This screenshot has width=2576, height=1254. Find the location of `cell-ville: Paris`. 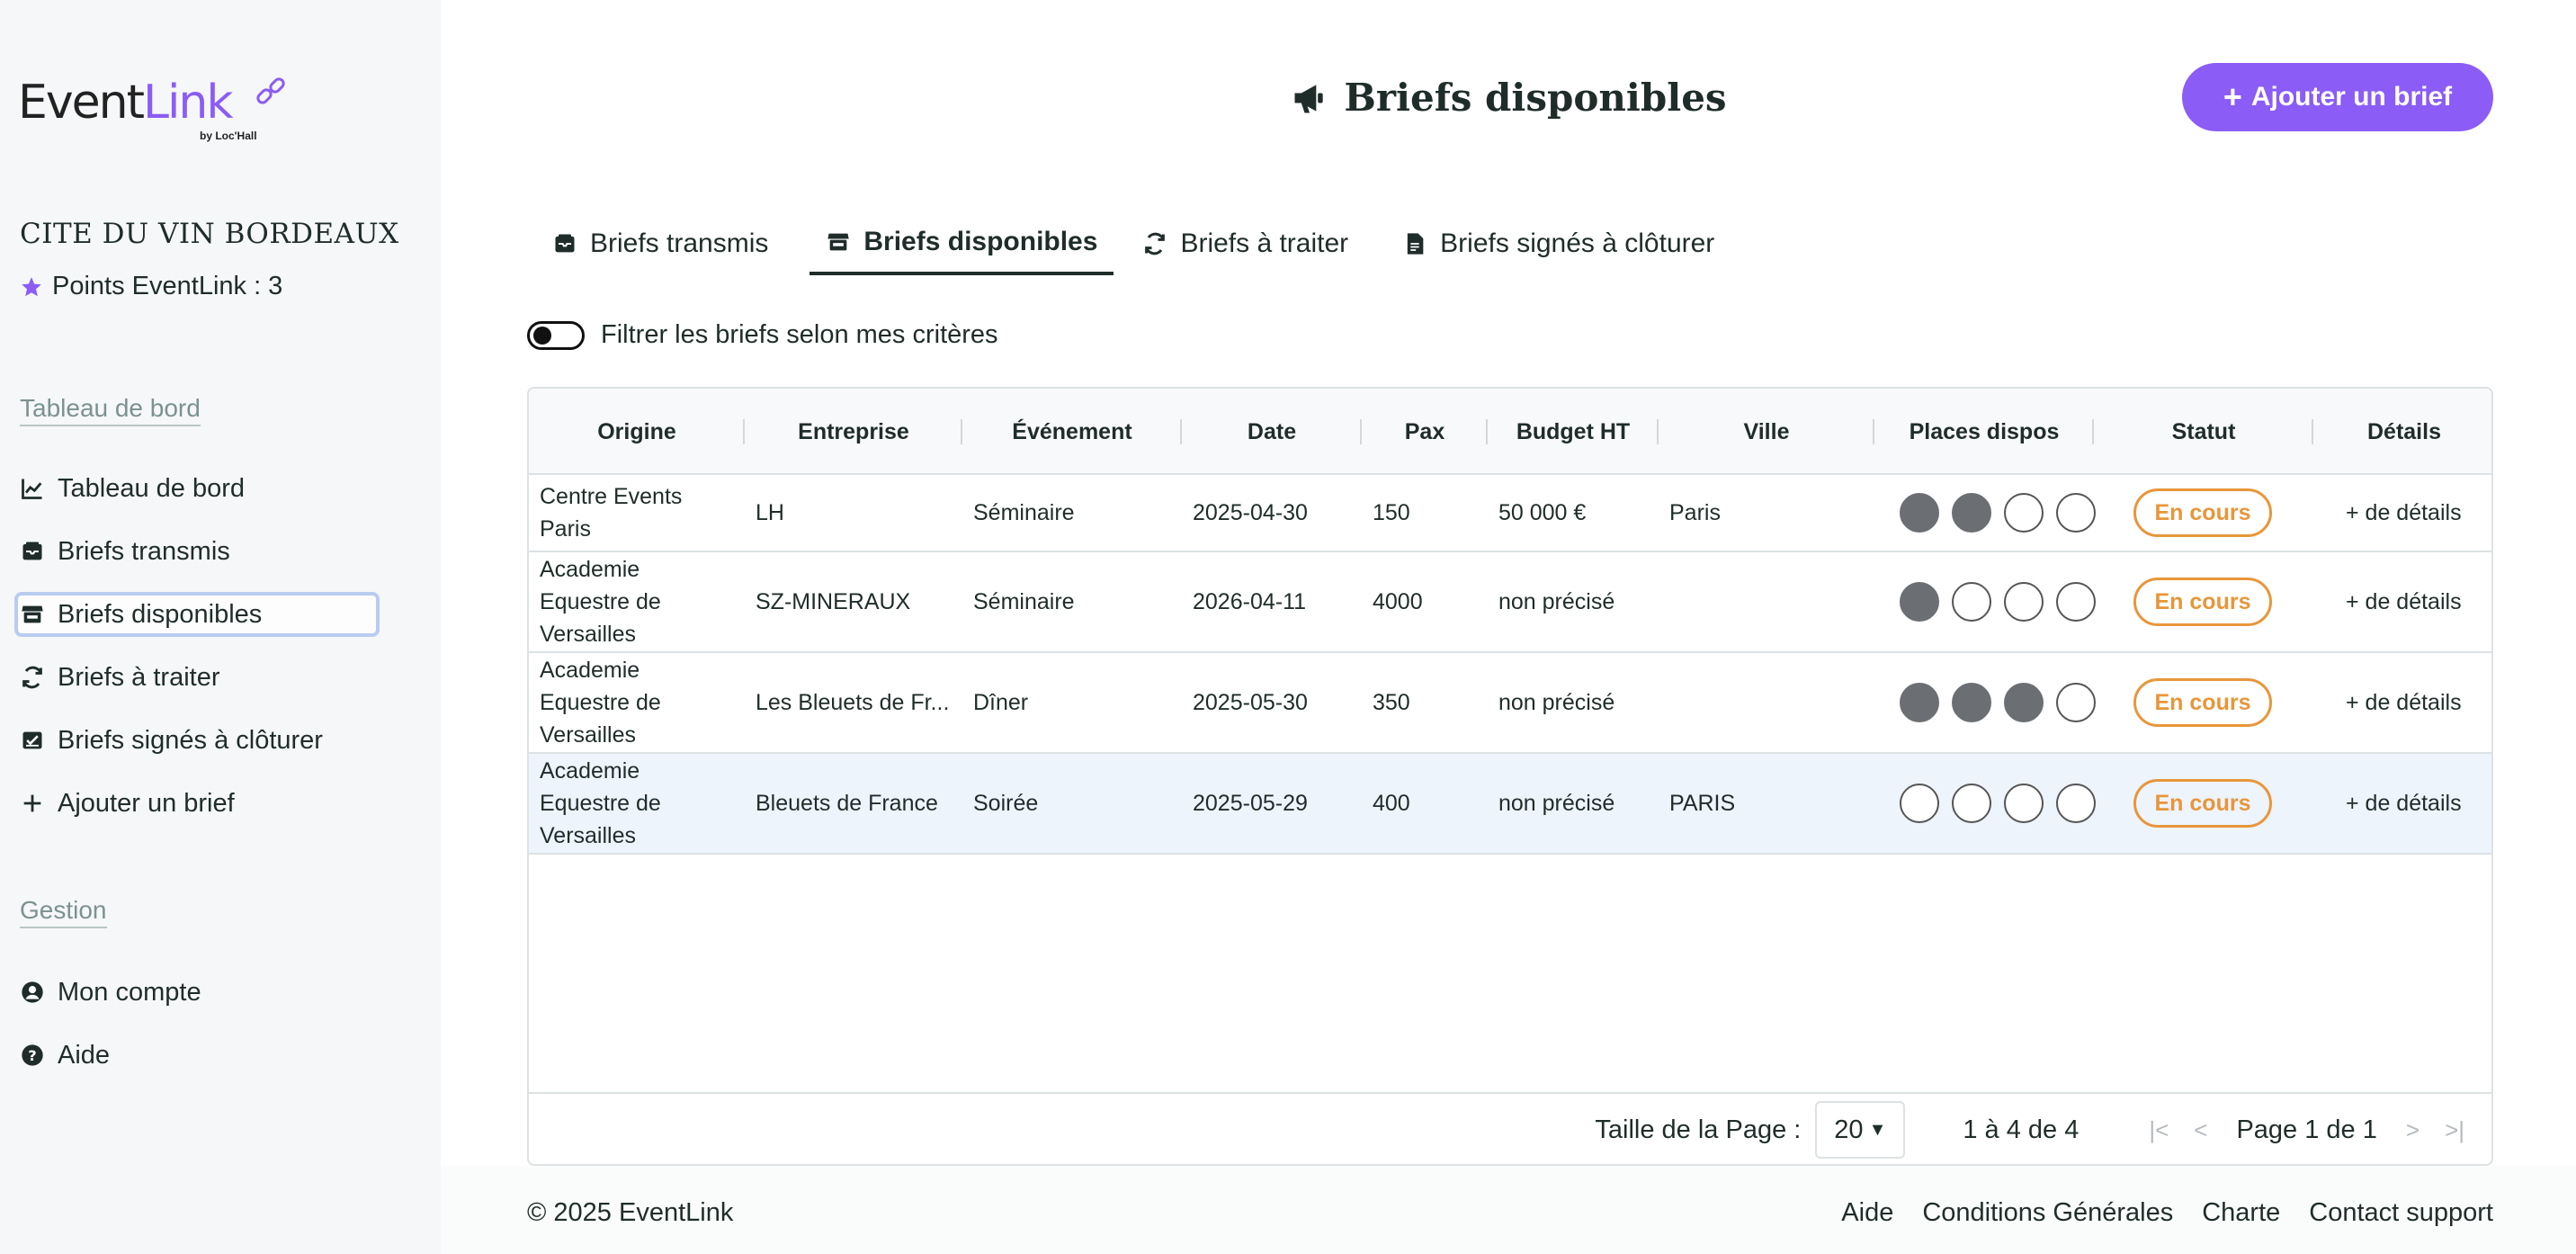

cell-ville: Paris is located at coordinates (1695, 512).